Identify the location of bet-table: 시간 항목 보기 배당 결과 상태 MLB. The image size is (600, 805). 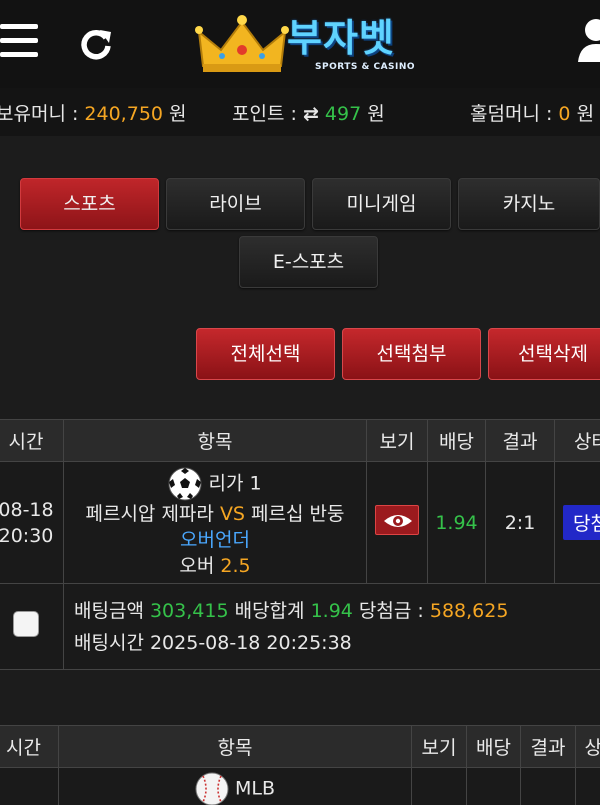
(300, 765).